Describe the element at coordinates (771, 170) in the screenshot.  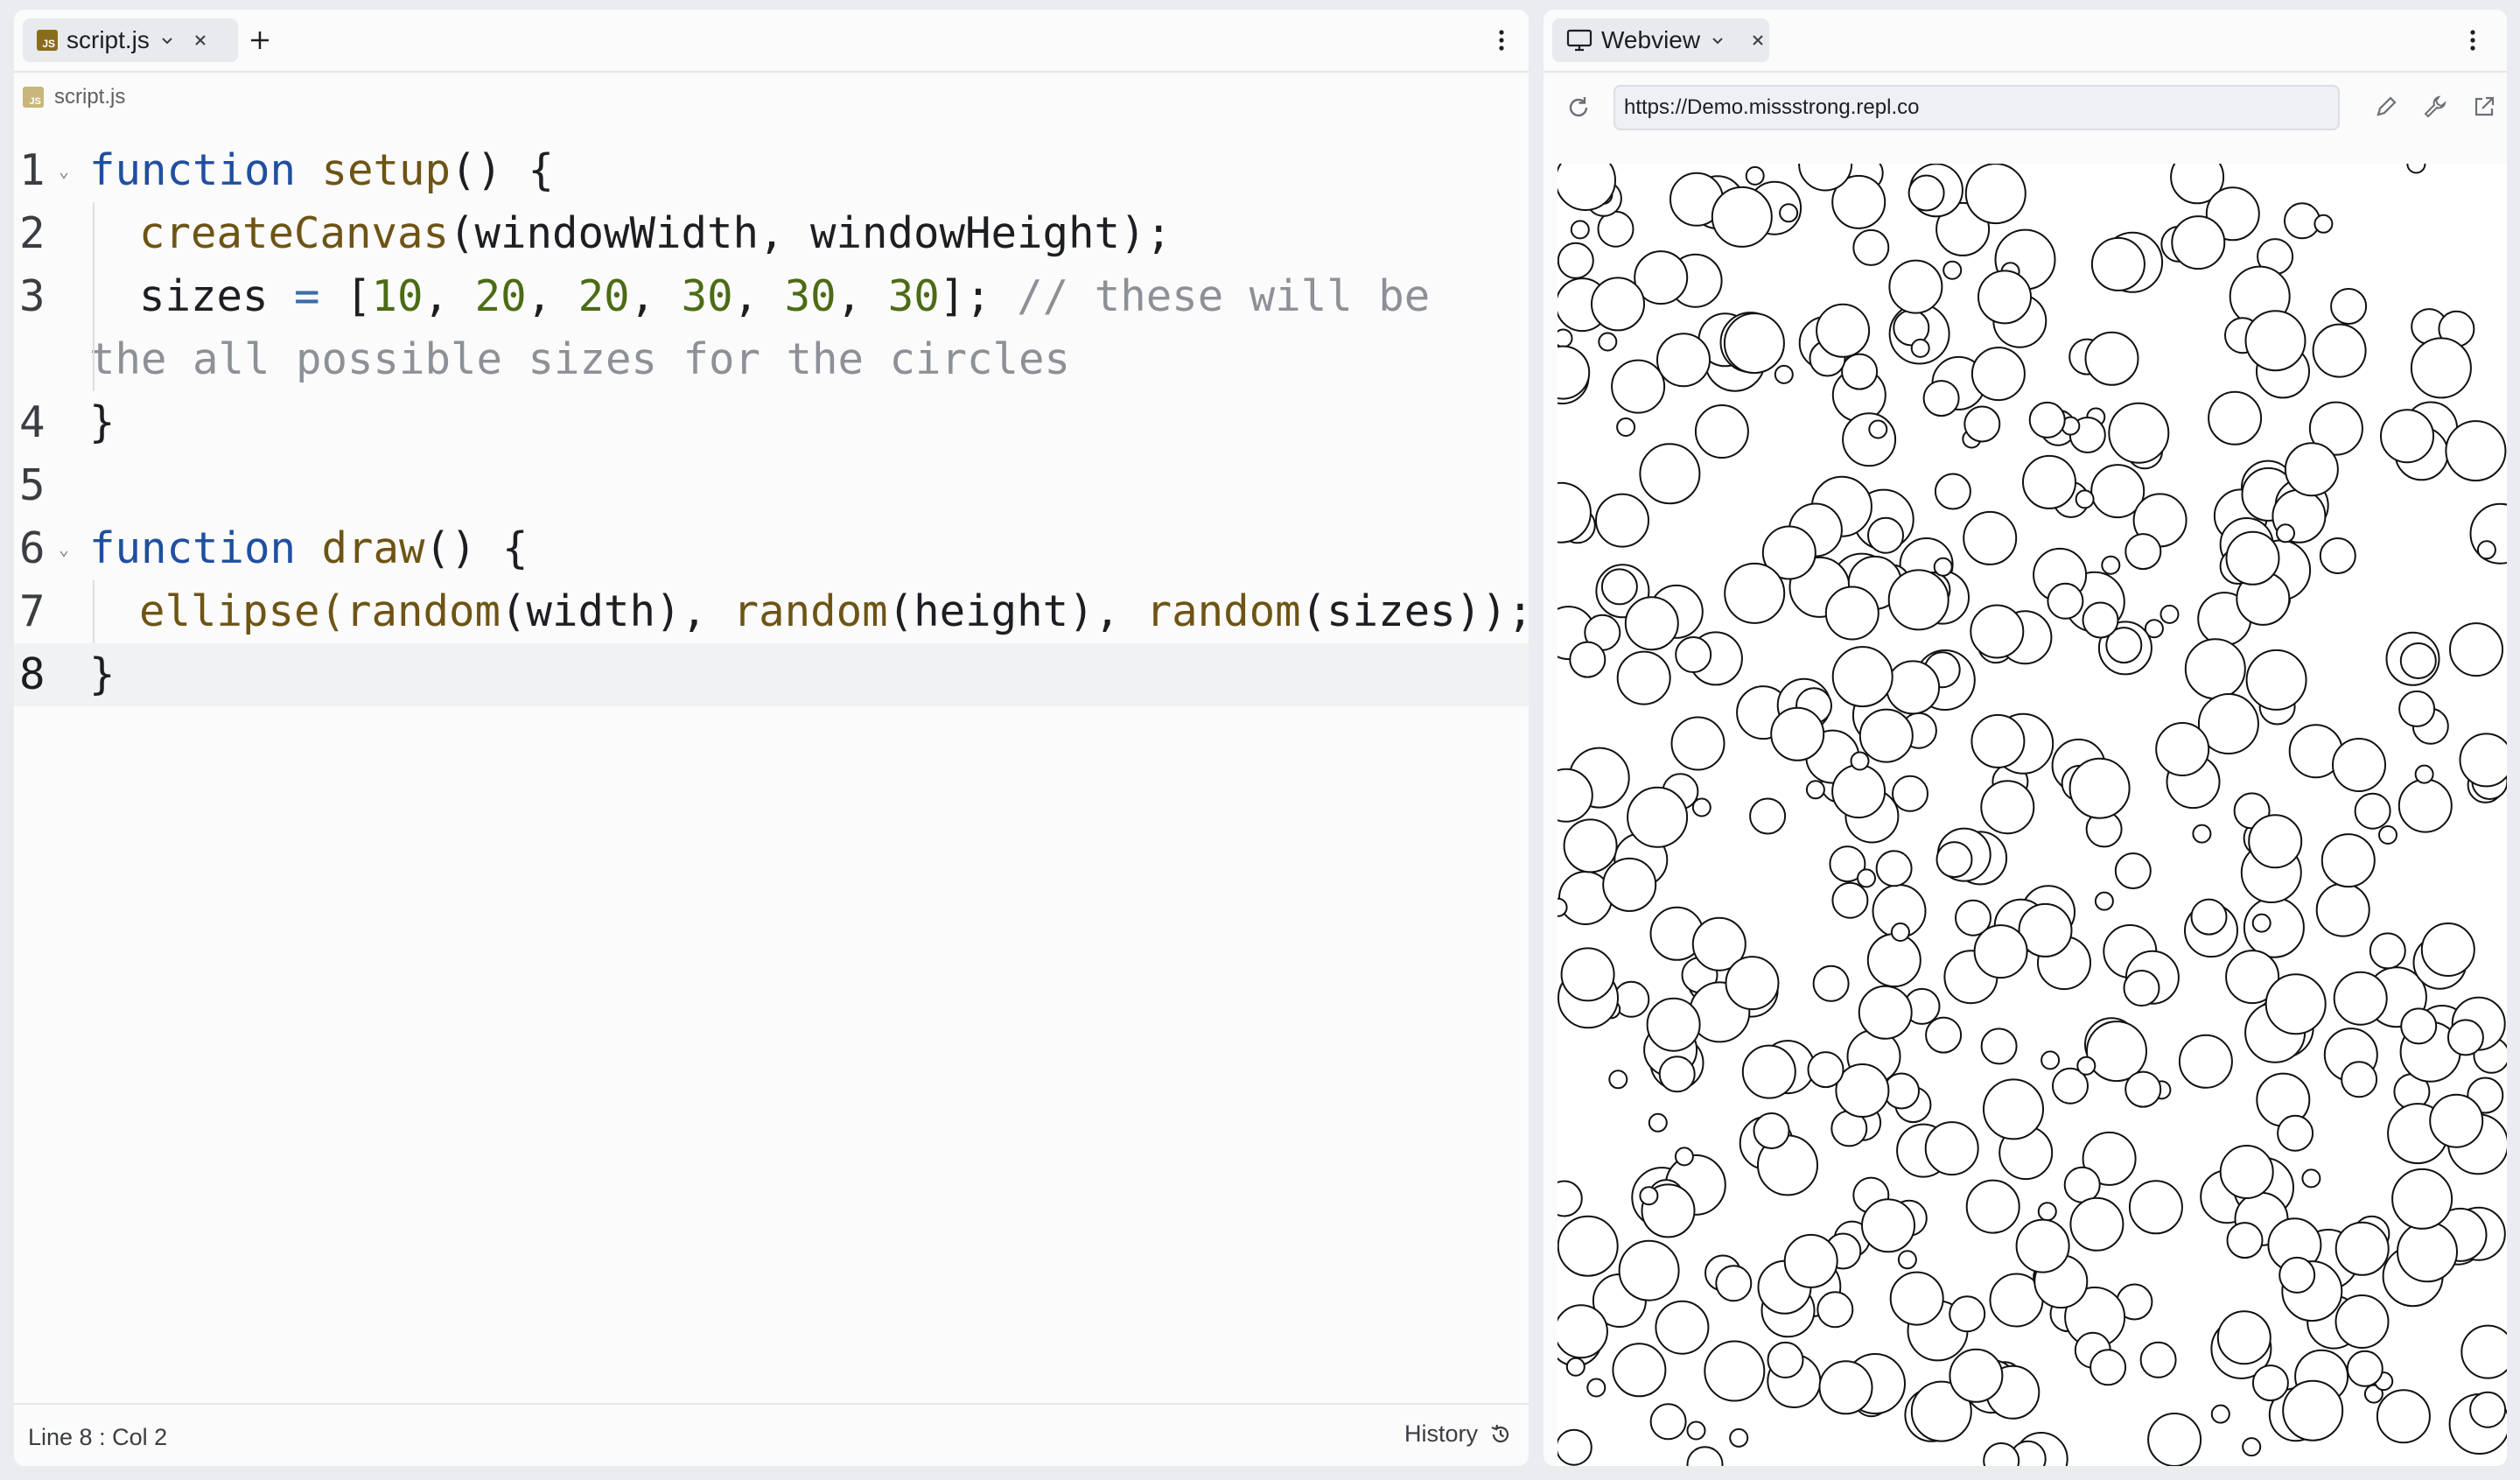
I see `code-line: 1 ⌄ function setup() {` at that location.